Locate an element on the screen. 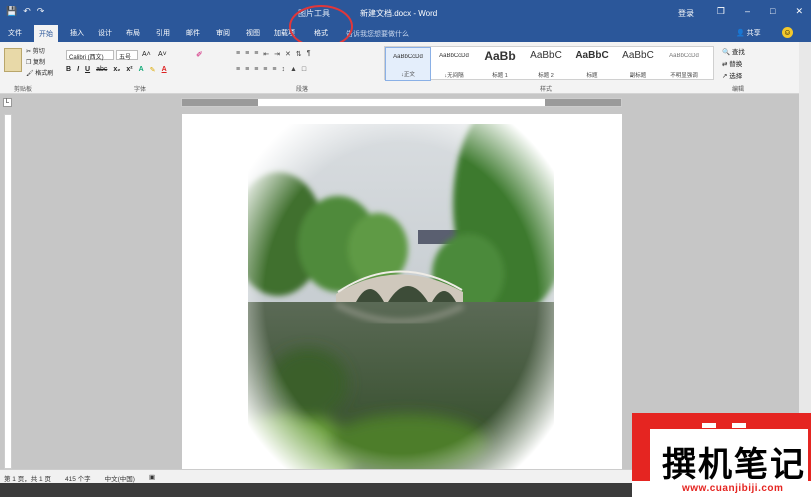 This screenshot has width=811, height=497. tab-home: 开始 is located at coordinates (46, 33).